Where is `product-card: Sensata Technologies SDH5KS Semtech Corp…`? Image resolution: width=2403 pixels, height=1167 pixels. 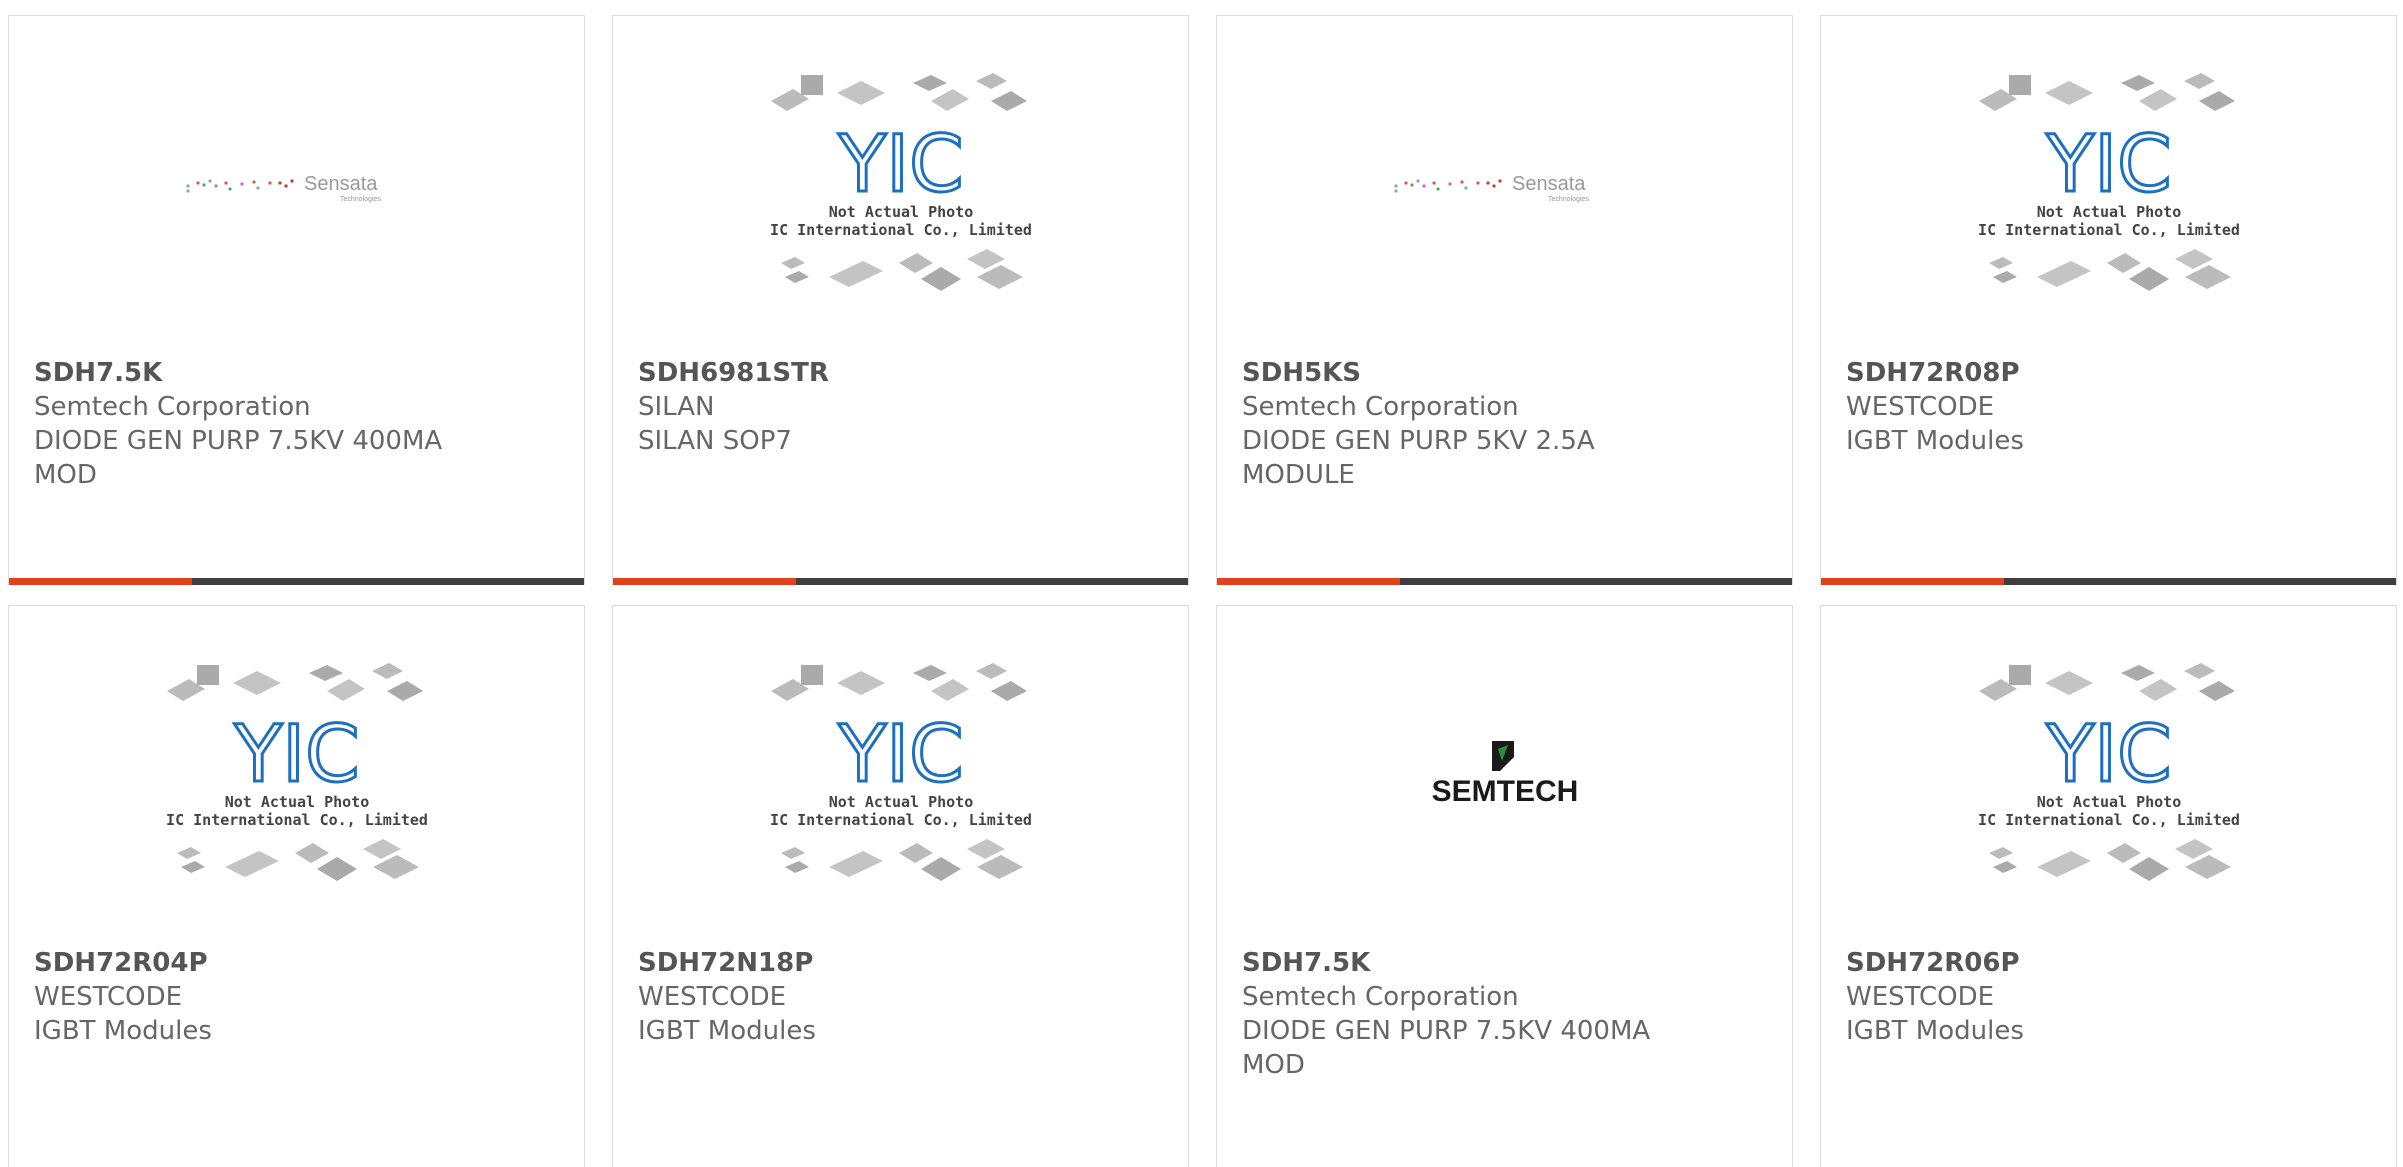 product-card: Sensata Technologies SDH5KS Semtech Corp… is located at coordinates (1504, 300).